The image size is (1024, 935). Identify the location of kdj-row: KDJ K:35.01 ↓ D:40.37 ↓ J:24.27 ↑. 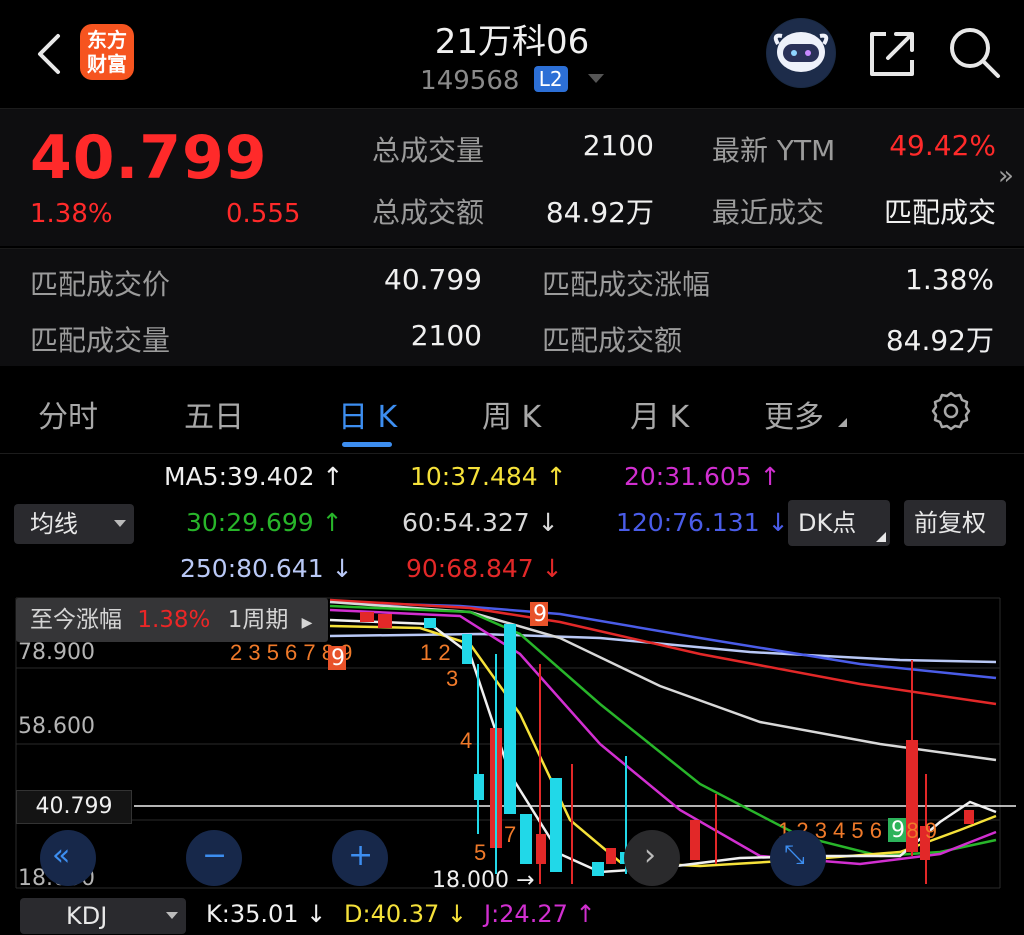
(512, 916).